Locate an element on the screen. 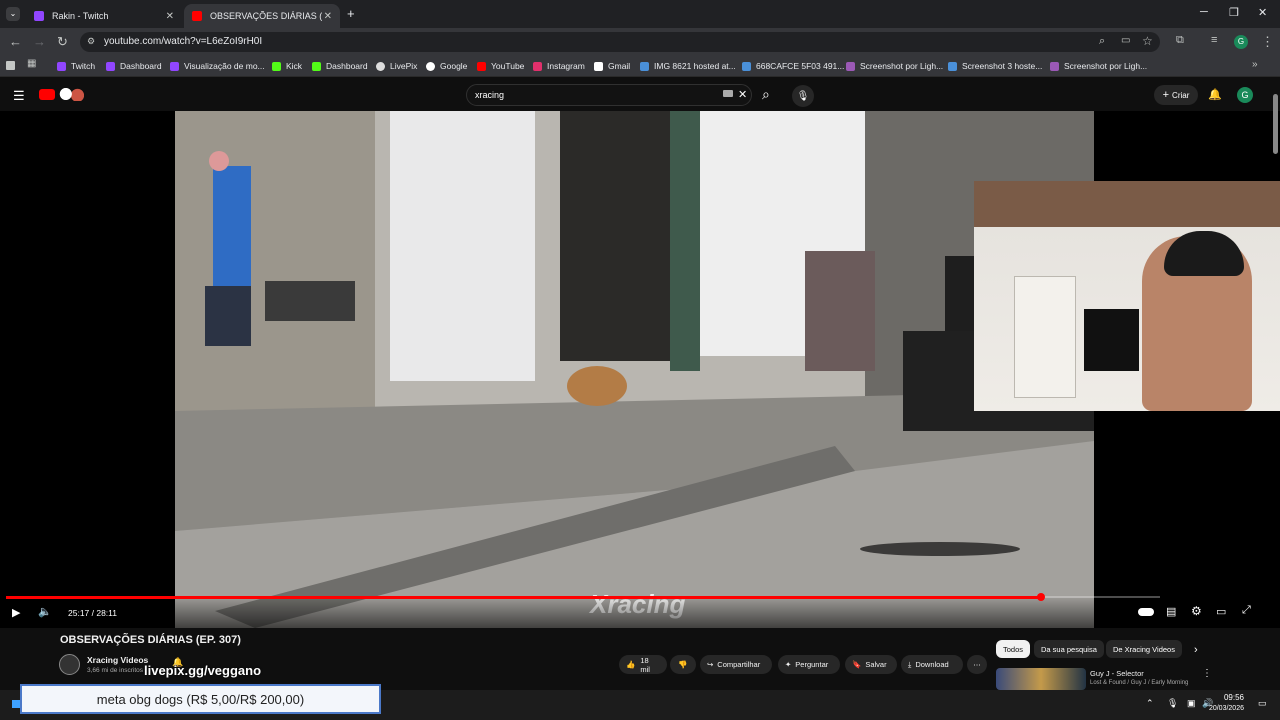 This screenshot has height=720, width=1280. bookmark-item: LivePix is located at coordinates (396, 66).